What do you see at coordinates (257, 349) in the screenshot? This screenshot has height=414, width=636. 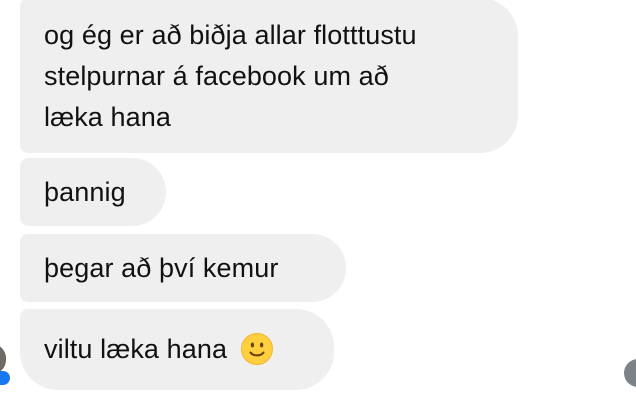 I see `slightly-smiling-face-icon` at bounding box center [257, 349].